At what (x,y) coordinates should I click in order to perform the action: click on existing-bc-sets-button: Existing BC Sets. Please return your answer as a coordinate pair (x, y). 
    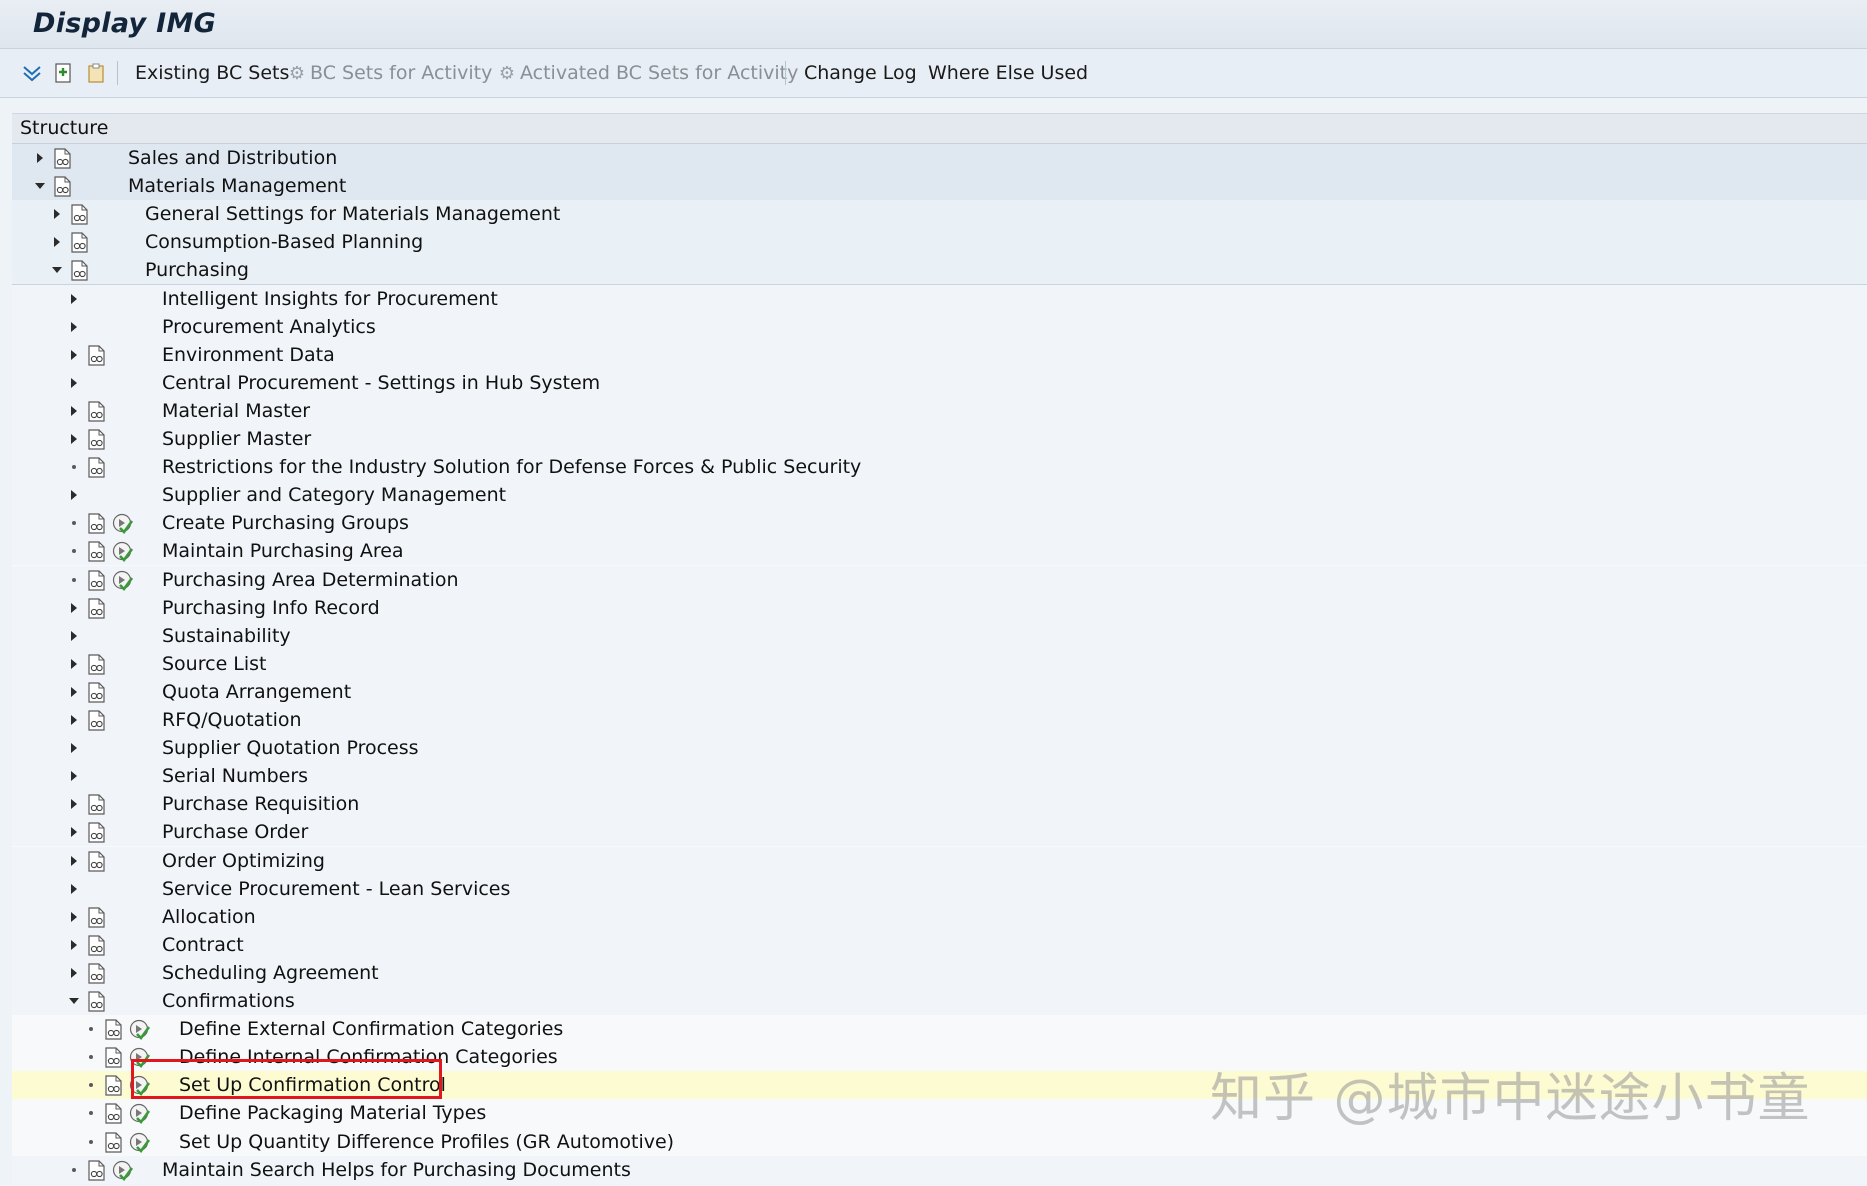
    Looking at the image, I should click on (212, 73).